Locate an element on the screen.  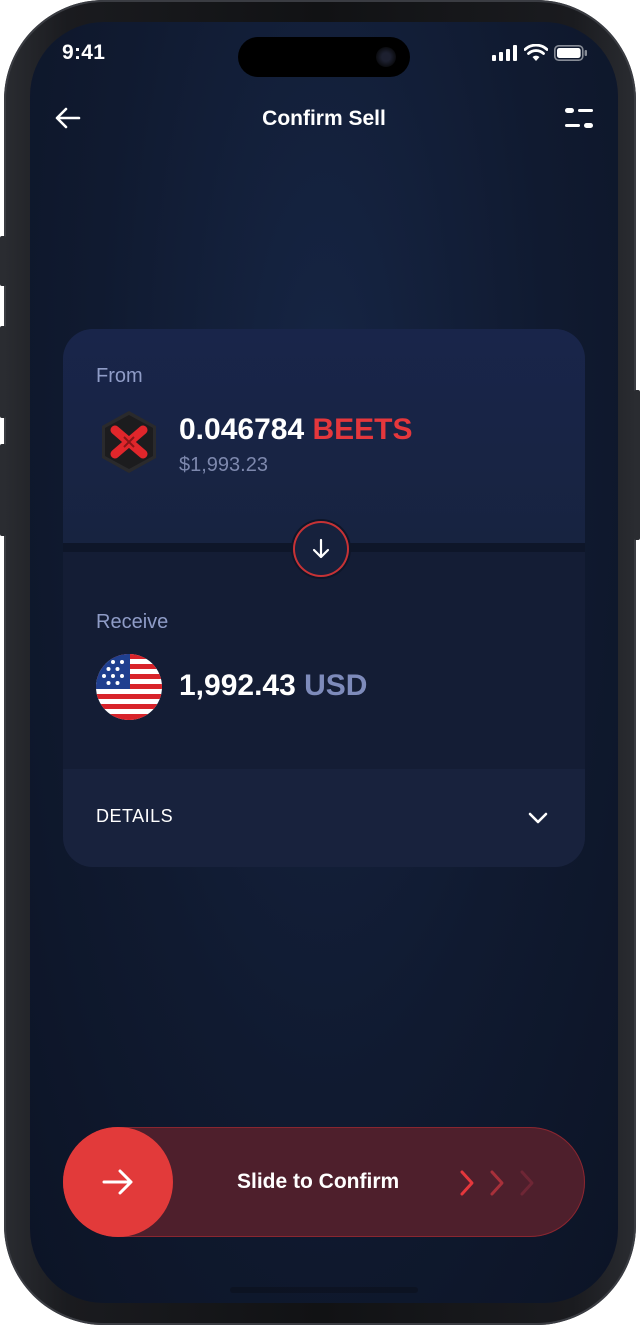
receive-amount-line: 1,992.43 USD is located at coordinates (273, 686).